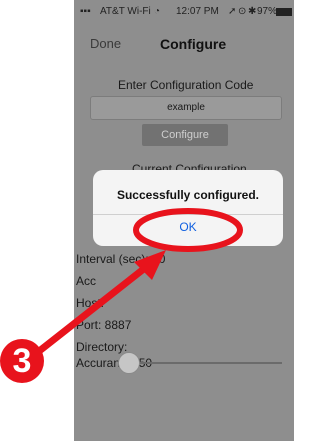  What do you see at coordinates (188, 230) in the screenshot?
I see `highlight-ellipse` at bounding box center [188, 230].